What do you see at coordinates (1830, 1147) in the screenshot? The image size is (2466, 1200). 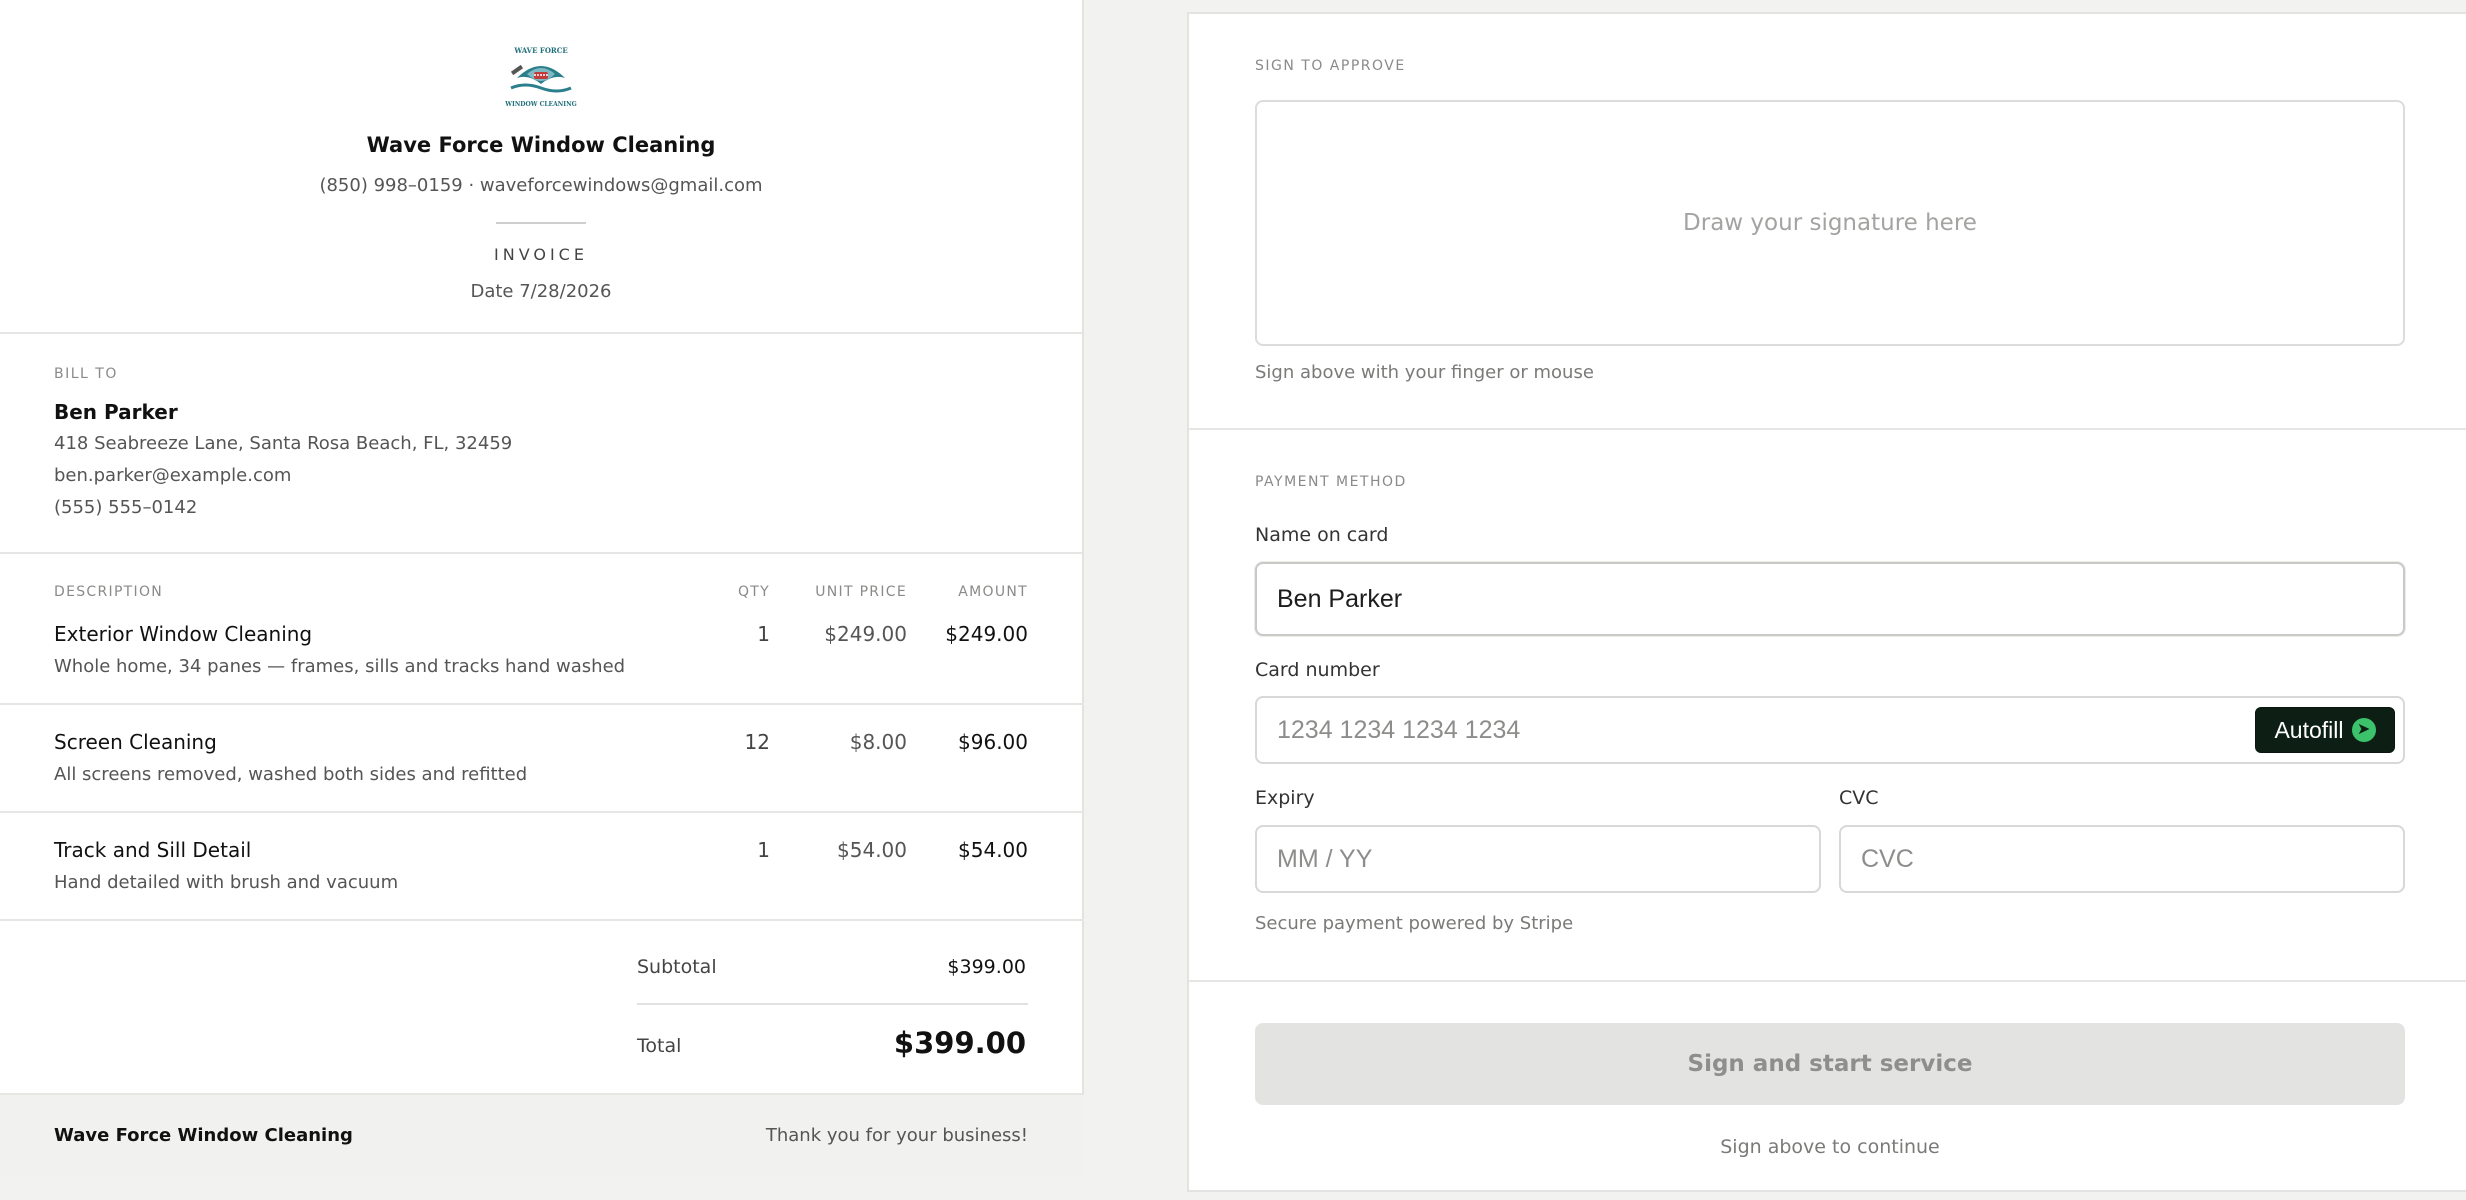 I see `continue-hint: Sign above to continue` at bounding box center [1830, 1147].